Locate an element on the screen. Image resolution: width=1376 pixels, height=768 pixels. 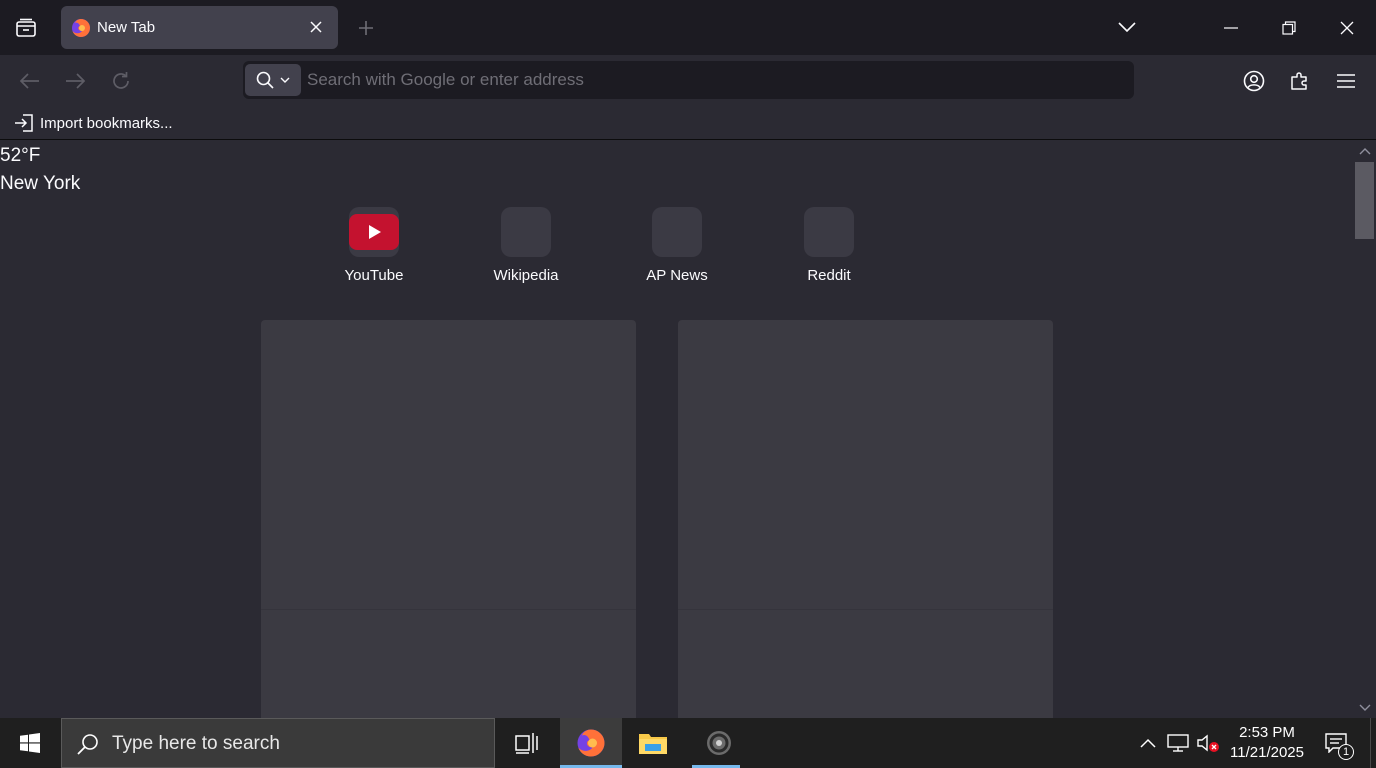
taskbar-app-file-explorer is located at coordinates (653, 743).